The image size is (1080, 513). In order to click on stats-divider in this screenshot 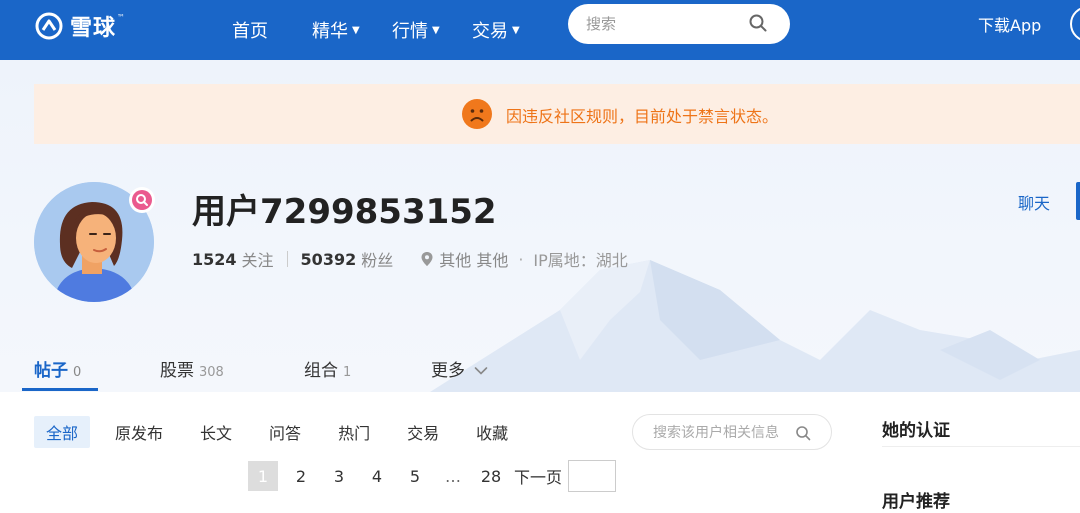, I will do `click(287, 259)`.